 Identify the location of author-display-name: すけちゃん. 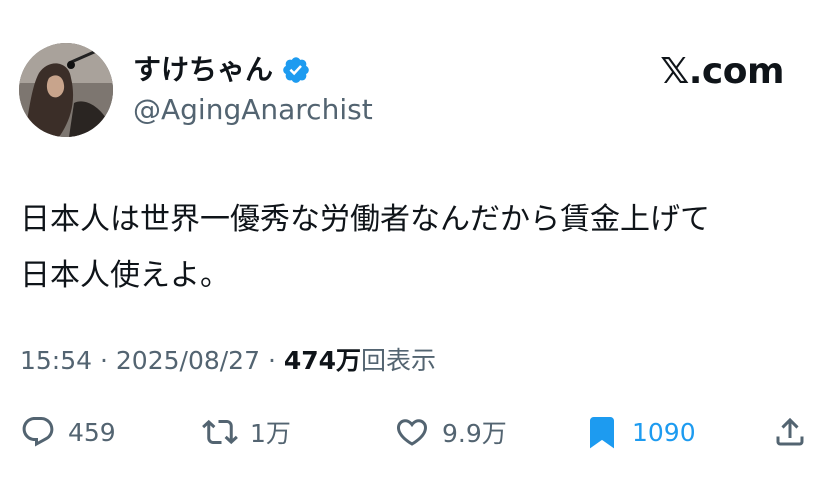
(222, 70).